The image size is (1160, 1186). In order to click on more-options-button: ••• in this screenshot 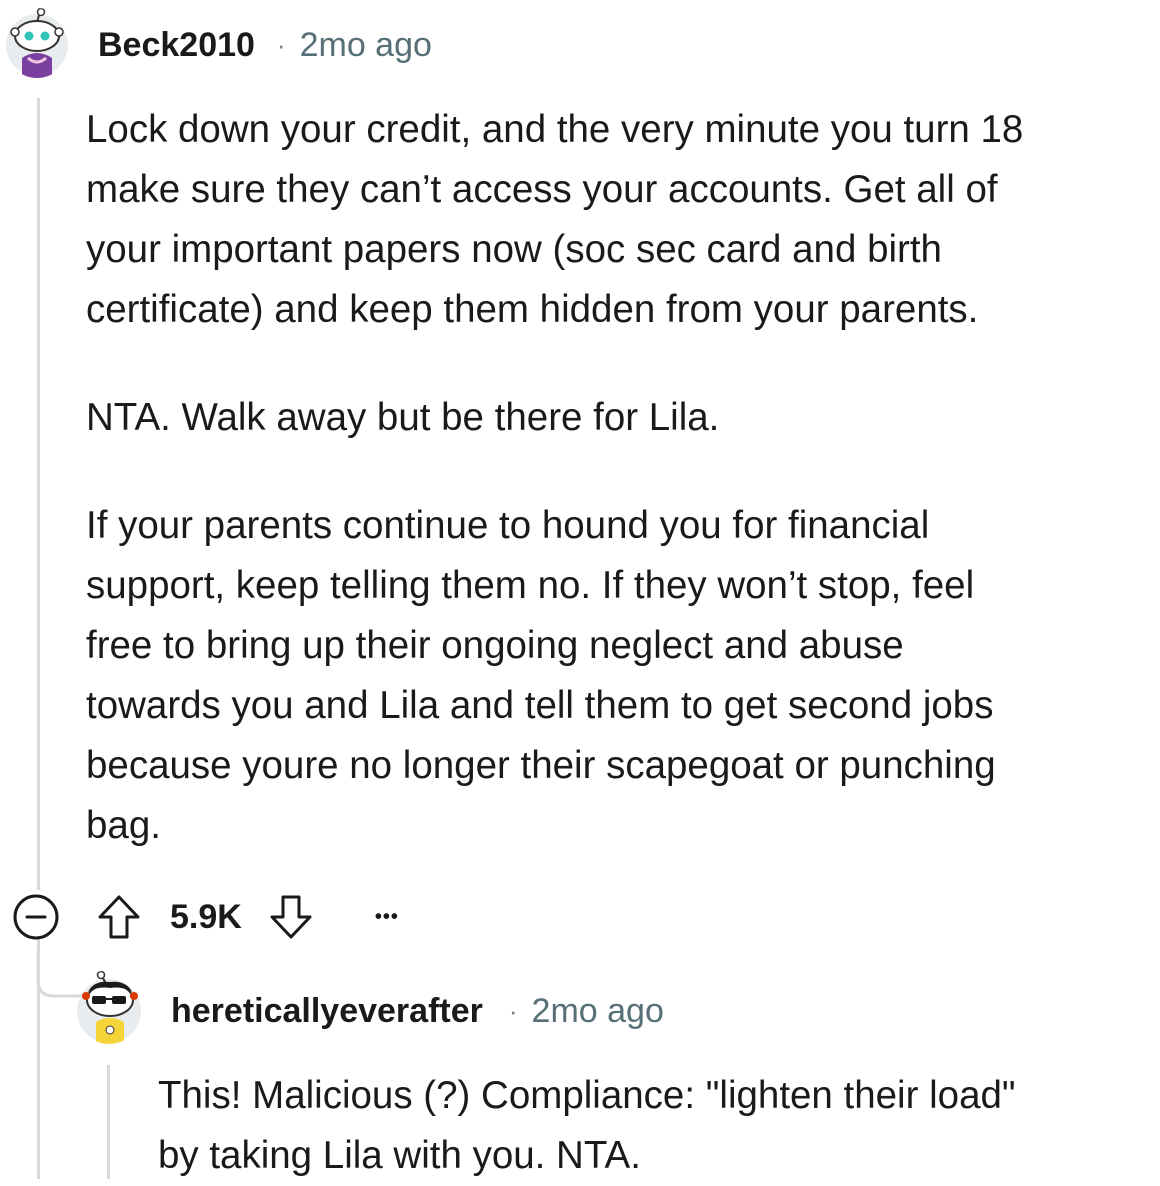, I will do `click(387, 917)`.